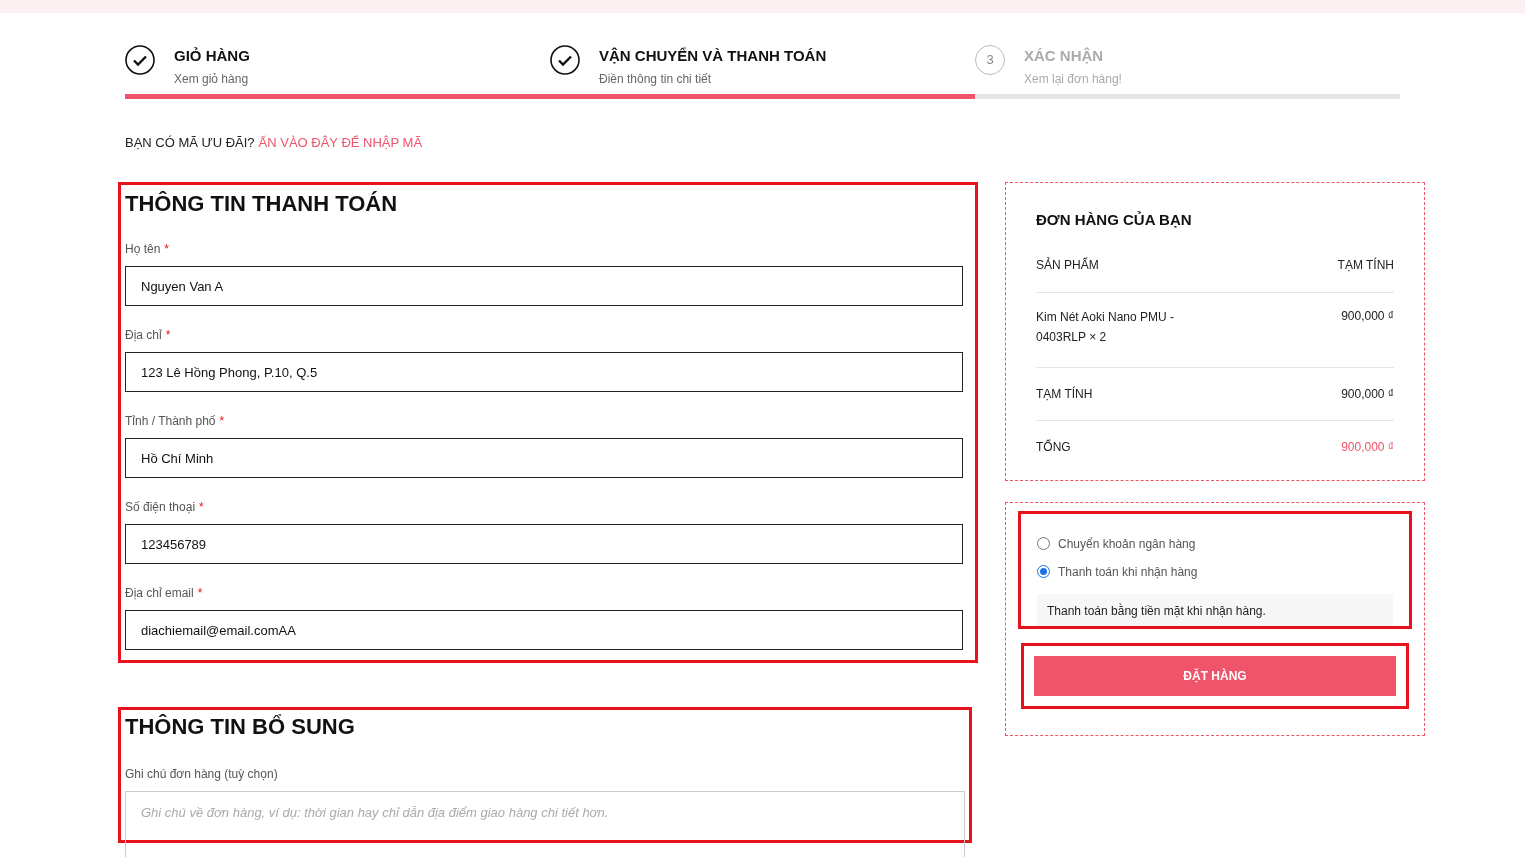 Image resolution: width=1525 pixels, height=857 pixels. Describe the element at coordinates (545, 824) in the screenshot. I see `notes-field: Ghi chú về đơn hàng, ví dụ: thời gian hay chỉ dẫn địa điểm giao hàng chi tiết hơn.` at that location.